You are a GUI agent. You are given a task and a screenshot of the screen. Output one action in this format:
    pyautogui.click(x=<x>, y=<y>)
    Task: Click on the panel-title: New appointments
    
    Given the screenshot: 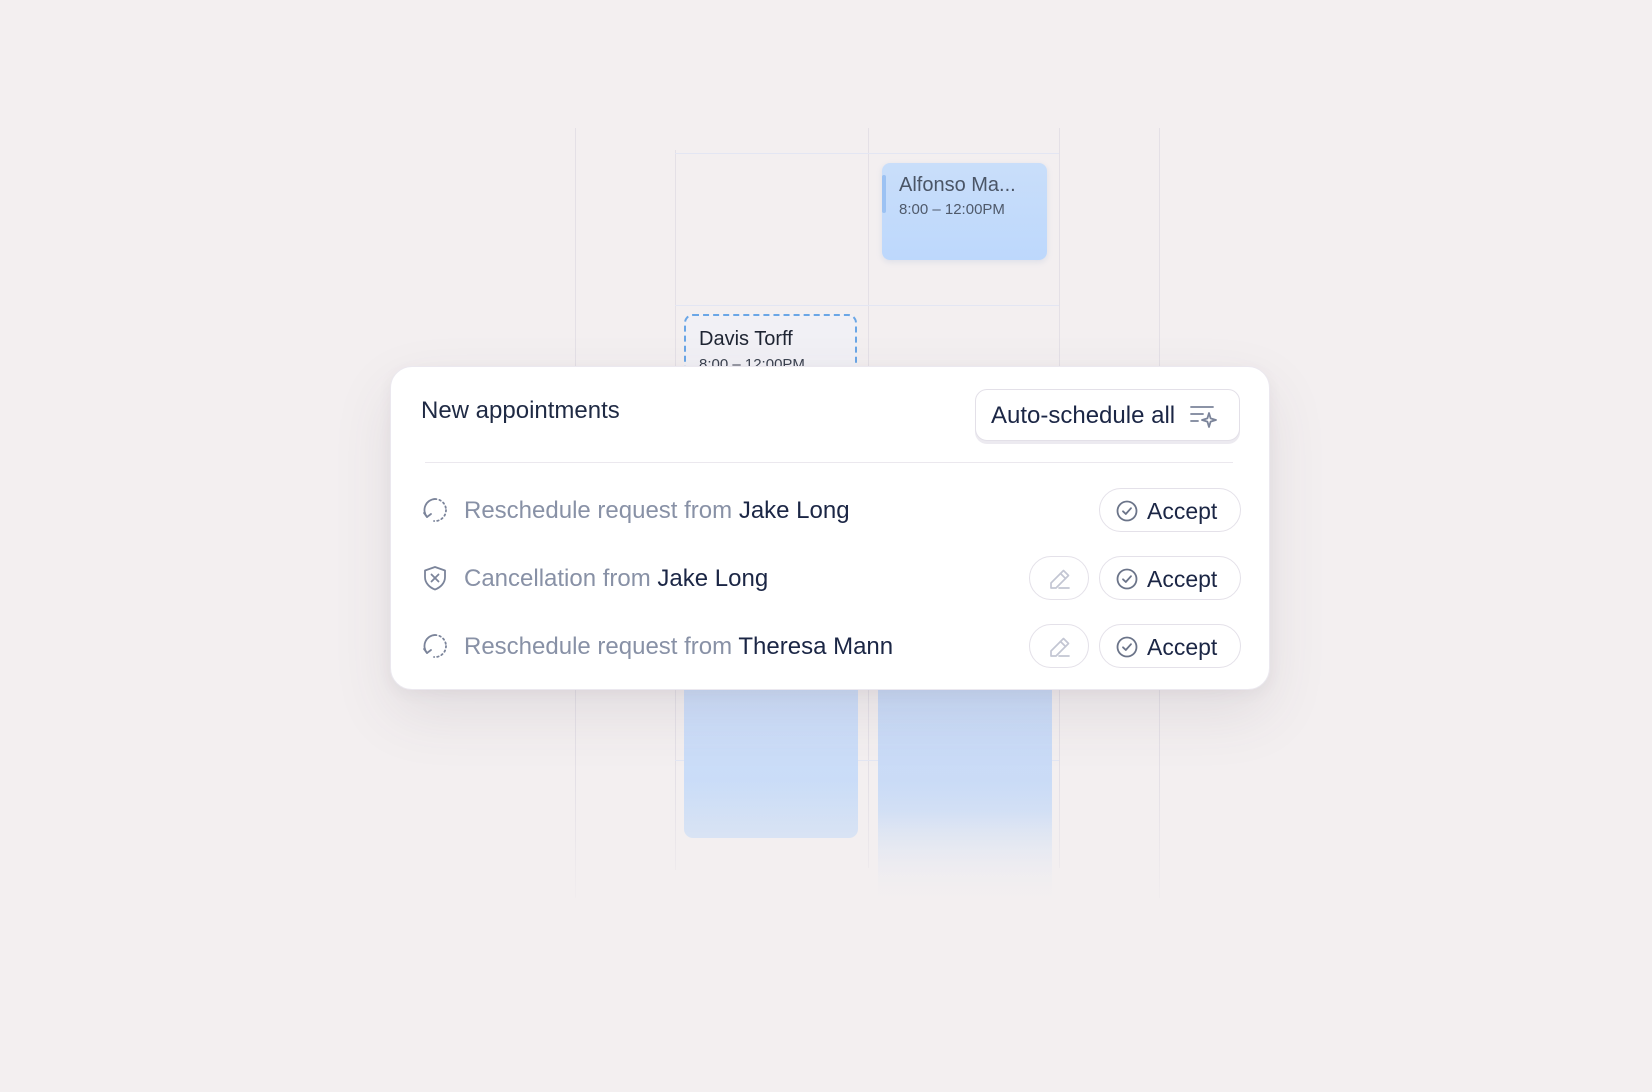 What is the action you would take?
    pyautogui.click(x=520, y=410)
    